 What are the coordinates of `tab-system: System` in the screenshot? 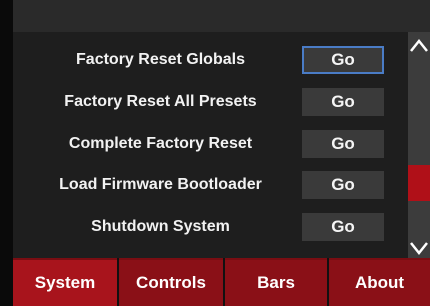 It's located at (65, 283).